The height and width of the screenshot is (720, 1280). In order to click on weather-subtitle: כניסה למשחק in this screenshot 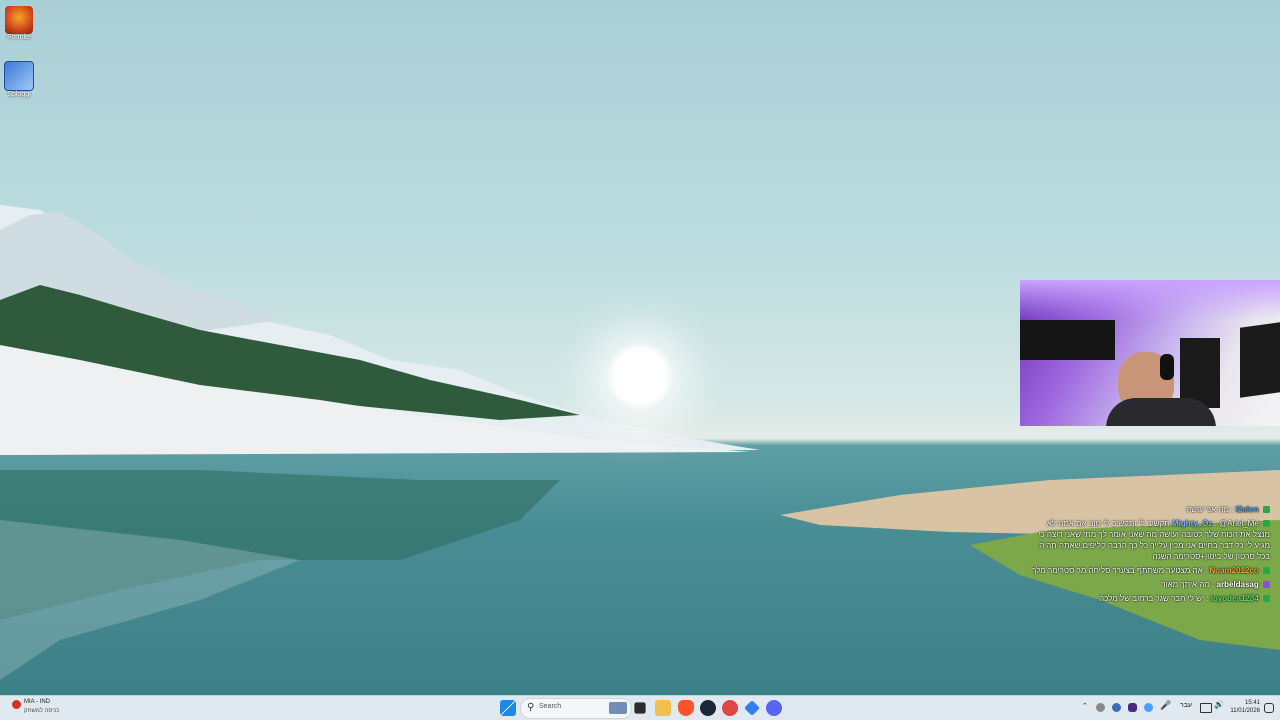, I will do `click(42, 711)`.